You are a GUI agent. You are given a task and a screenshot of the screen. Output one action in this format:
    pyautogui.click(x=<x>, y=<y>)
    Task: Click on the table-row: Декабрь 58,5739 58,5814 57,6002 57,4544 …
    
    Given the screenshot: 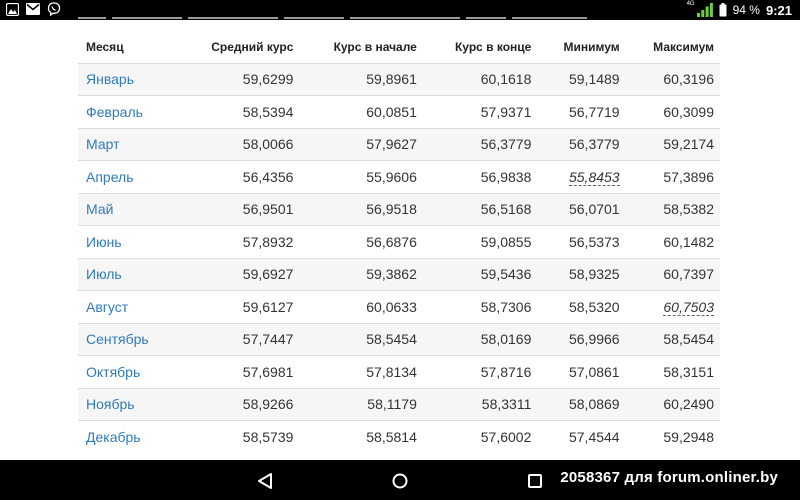 What is the action you would take?
    pyautogui.click(x=399, y=436)
    